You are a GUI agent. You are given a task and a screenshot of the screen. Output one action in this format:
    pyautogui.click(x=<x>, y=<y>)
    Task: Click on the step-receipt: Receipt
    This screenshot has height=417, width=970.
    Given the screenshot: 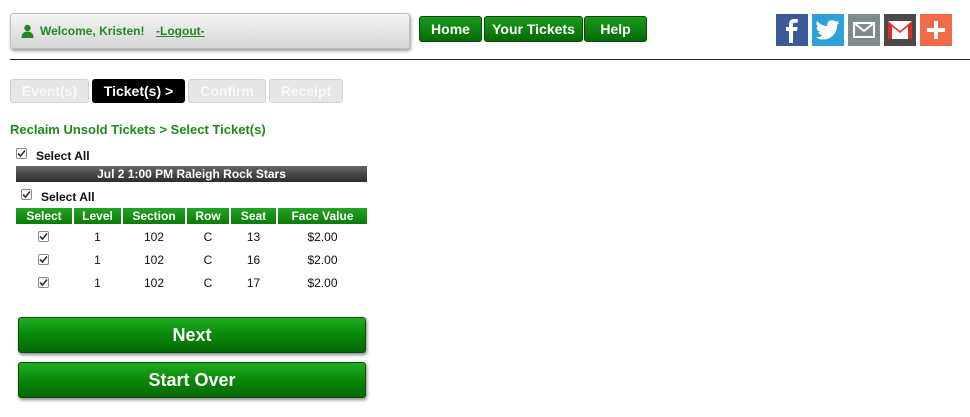 What is the action you would take?
    pyautogui.click(x=306, y=91)
    